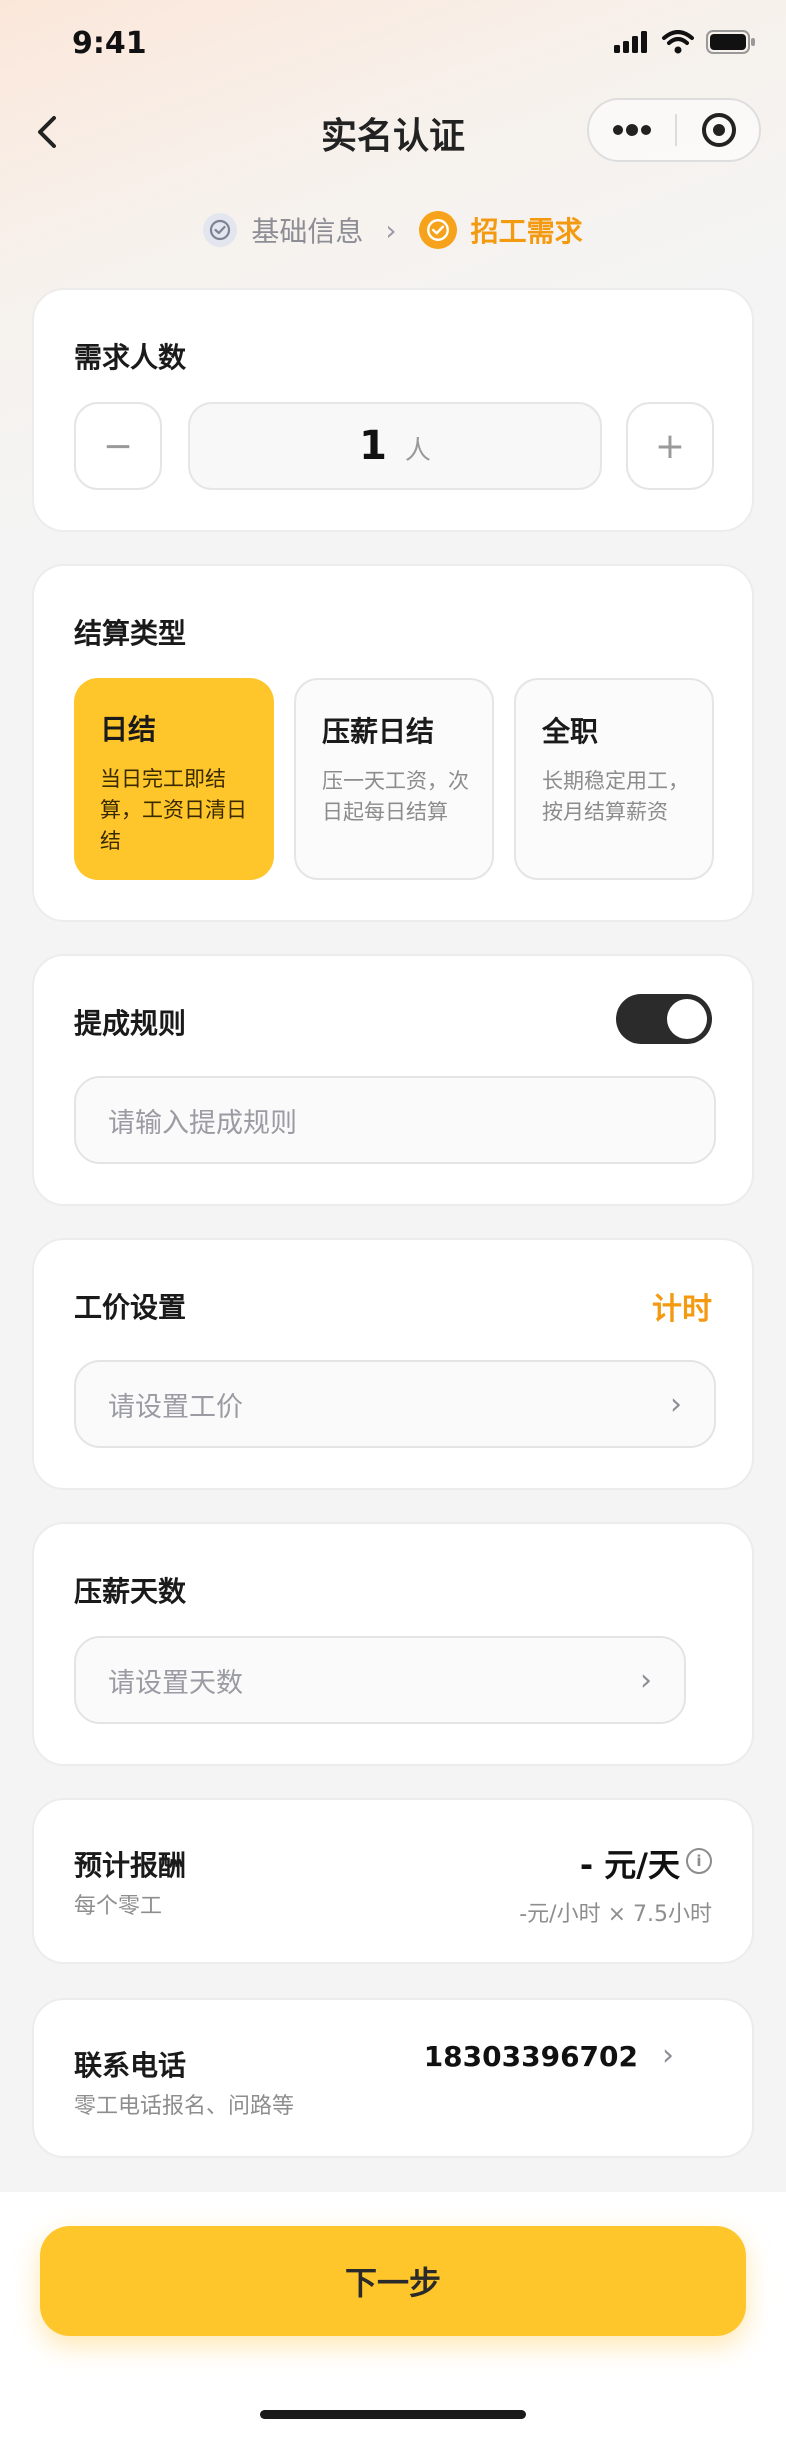  Describe the element at coordinates (393, 2414) in the screenshot. I see `home-indicator` at that location.